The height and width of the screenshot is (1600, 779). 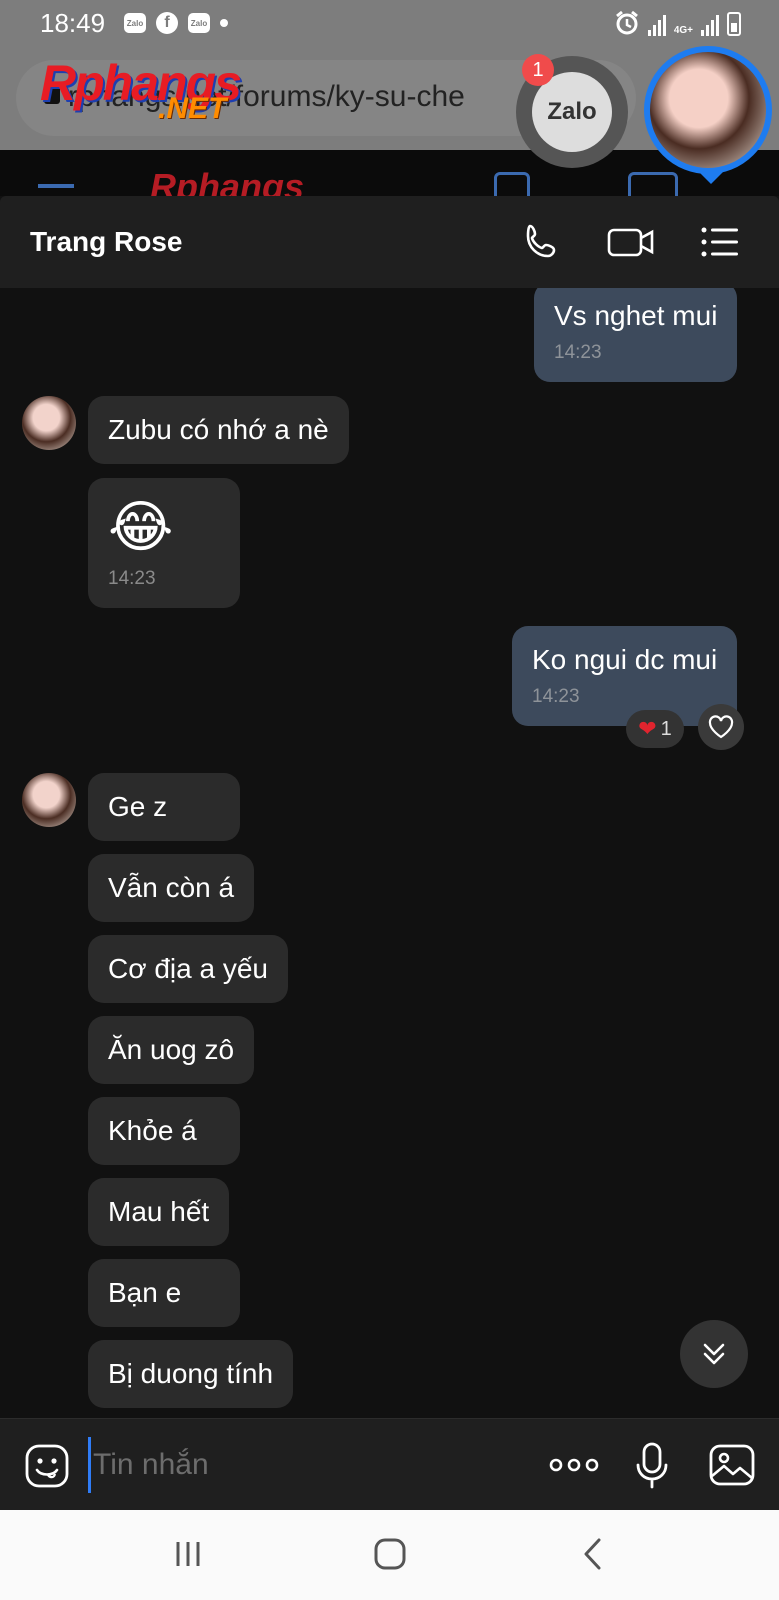 What do you see at coordinates (653, 184) in the screenshot?
I see `cart-icon` at bounding box center [653, 184].